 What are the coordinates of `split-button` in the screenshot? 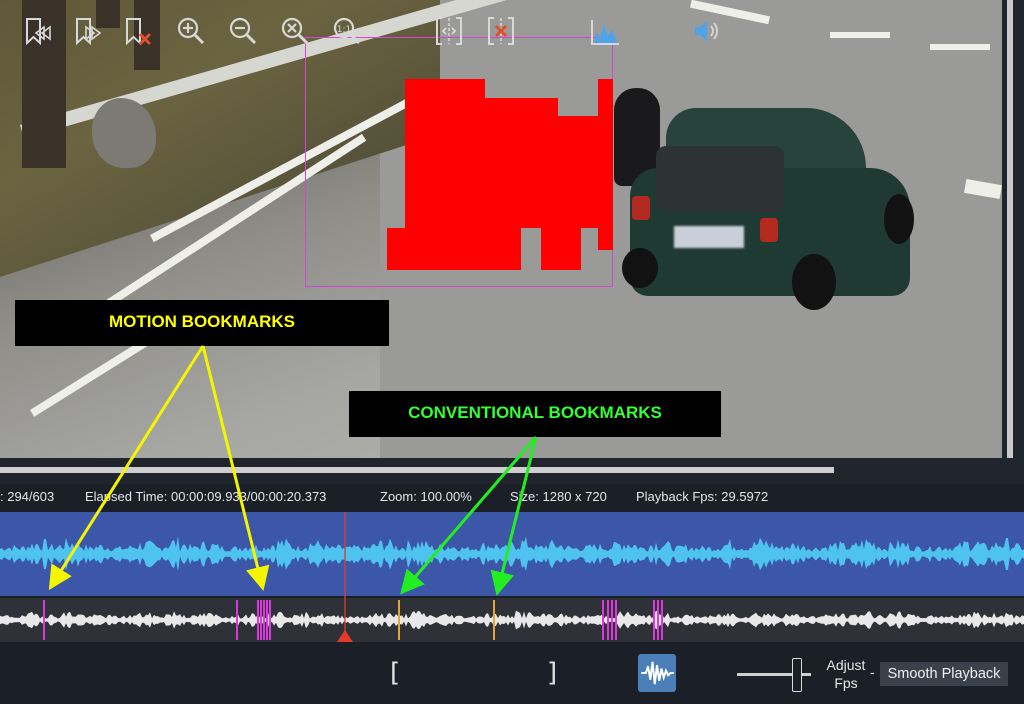 It's located at (449, 31).